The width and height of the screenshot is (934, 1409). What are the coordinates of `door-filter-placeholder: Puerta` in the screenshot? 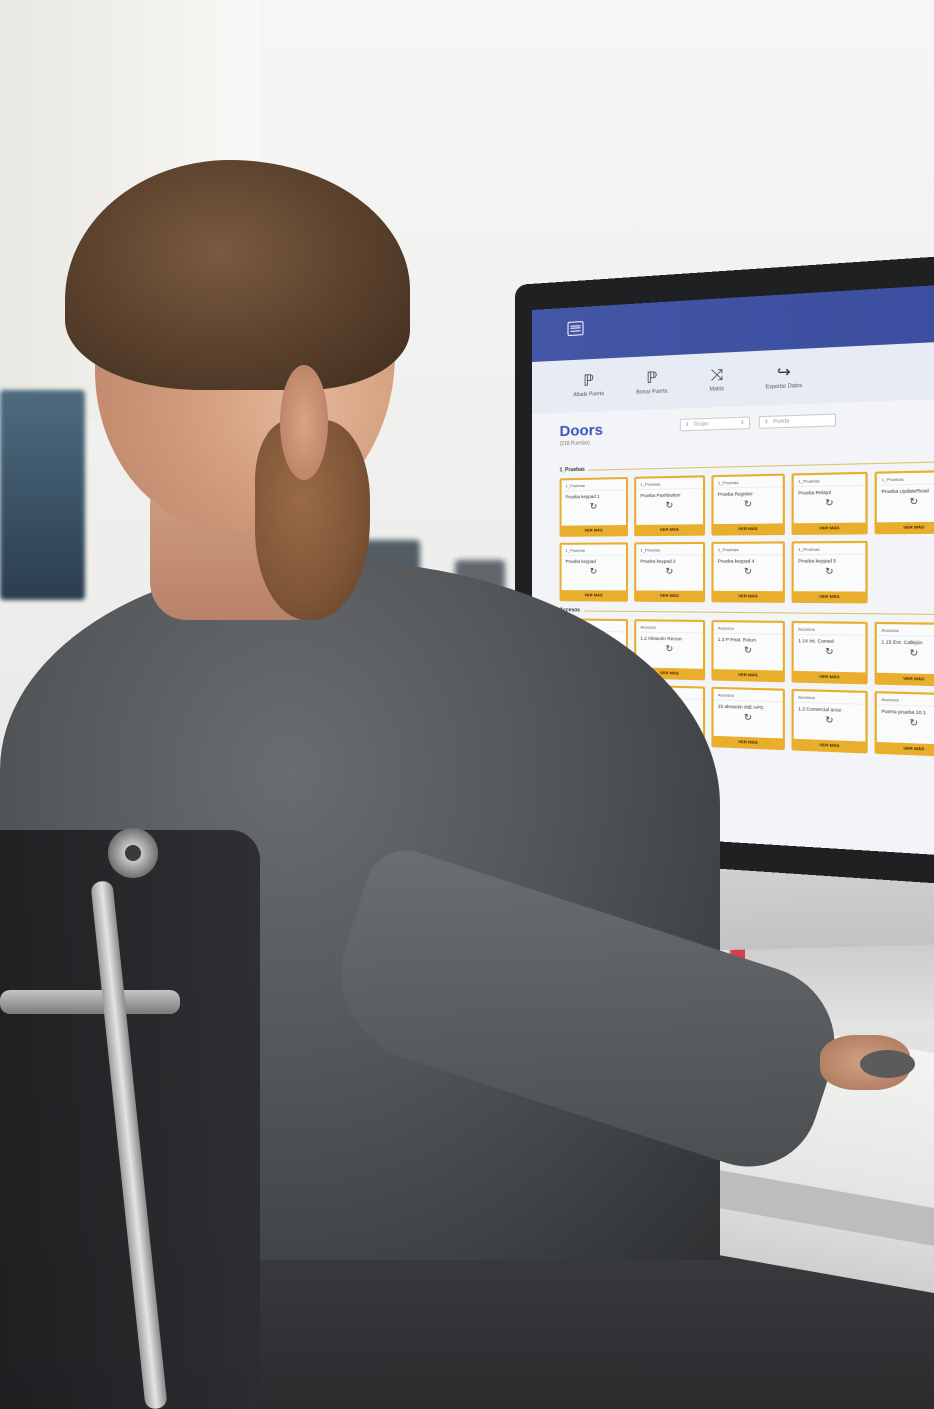 It's located at (781, 422).